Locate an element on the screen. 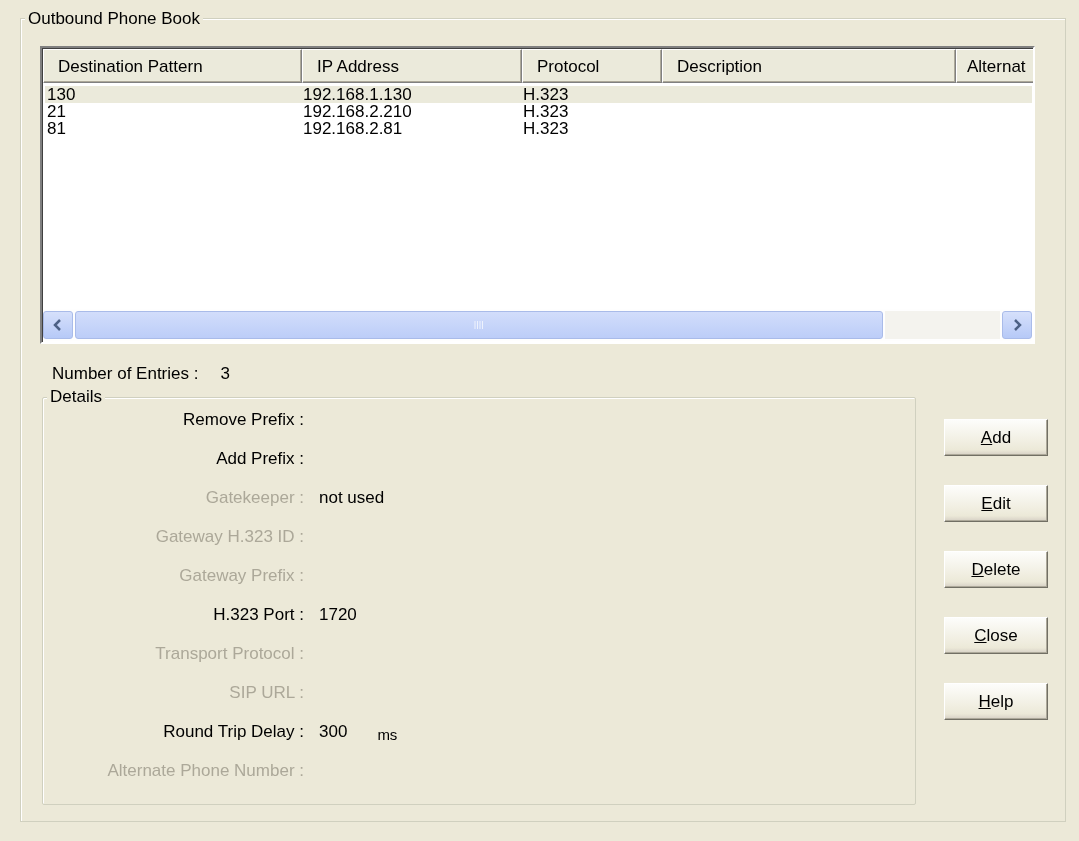  column-header: Description is located at coordinates (809, 66).